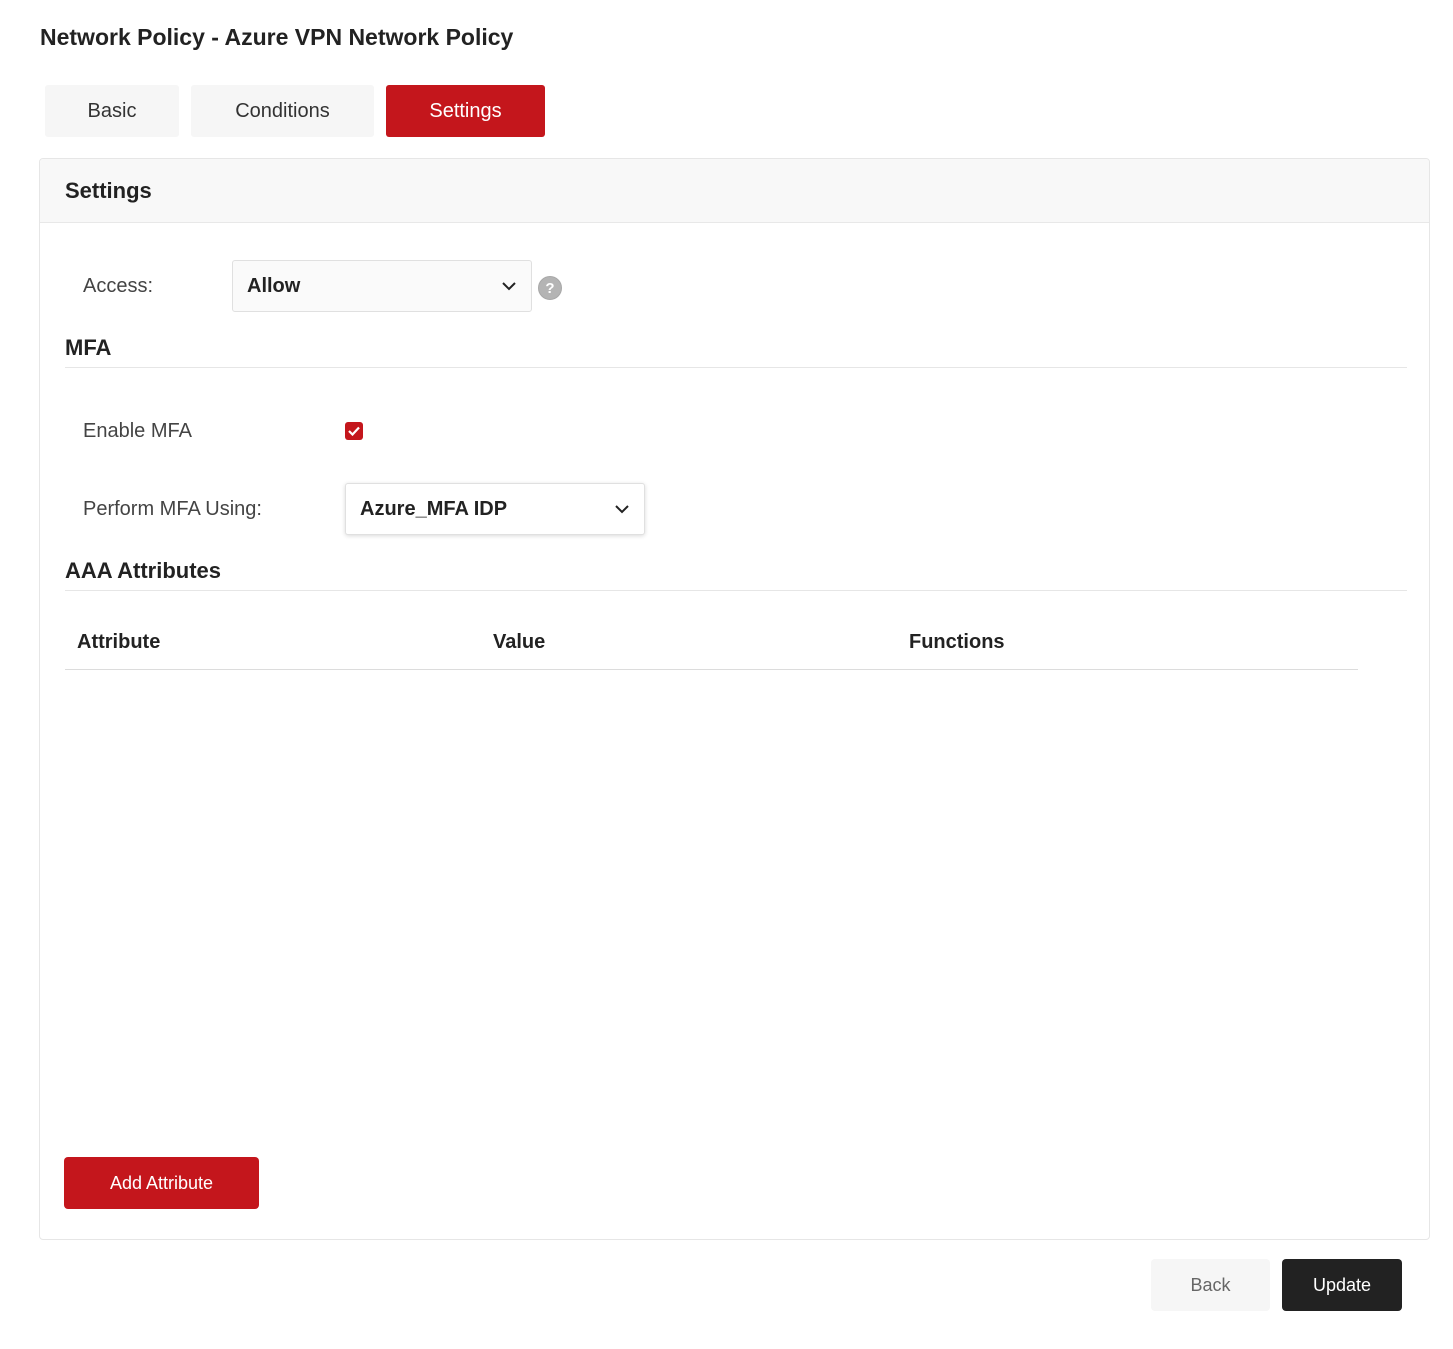  What do you see at coordinates (172, 509) in the screenshot?
I see `perform-mfa-label: Perform MFA Using:` at bounding box center [172, 509].